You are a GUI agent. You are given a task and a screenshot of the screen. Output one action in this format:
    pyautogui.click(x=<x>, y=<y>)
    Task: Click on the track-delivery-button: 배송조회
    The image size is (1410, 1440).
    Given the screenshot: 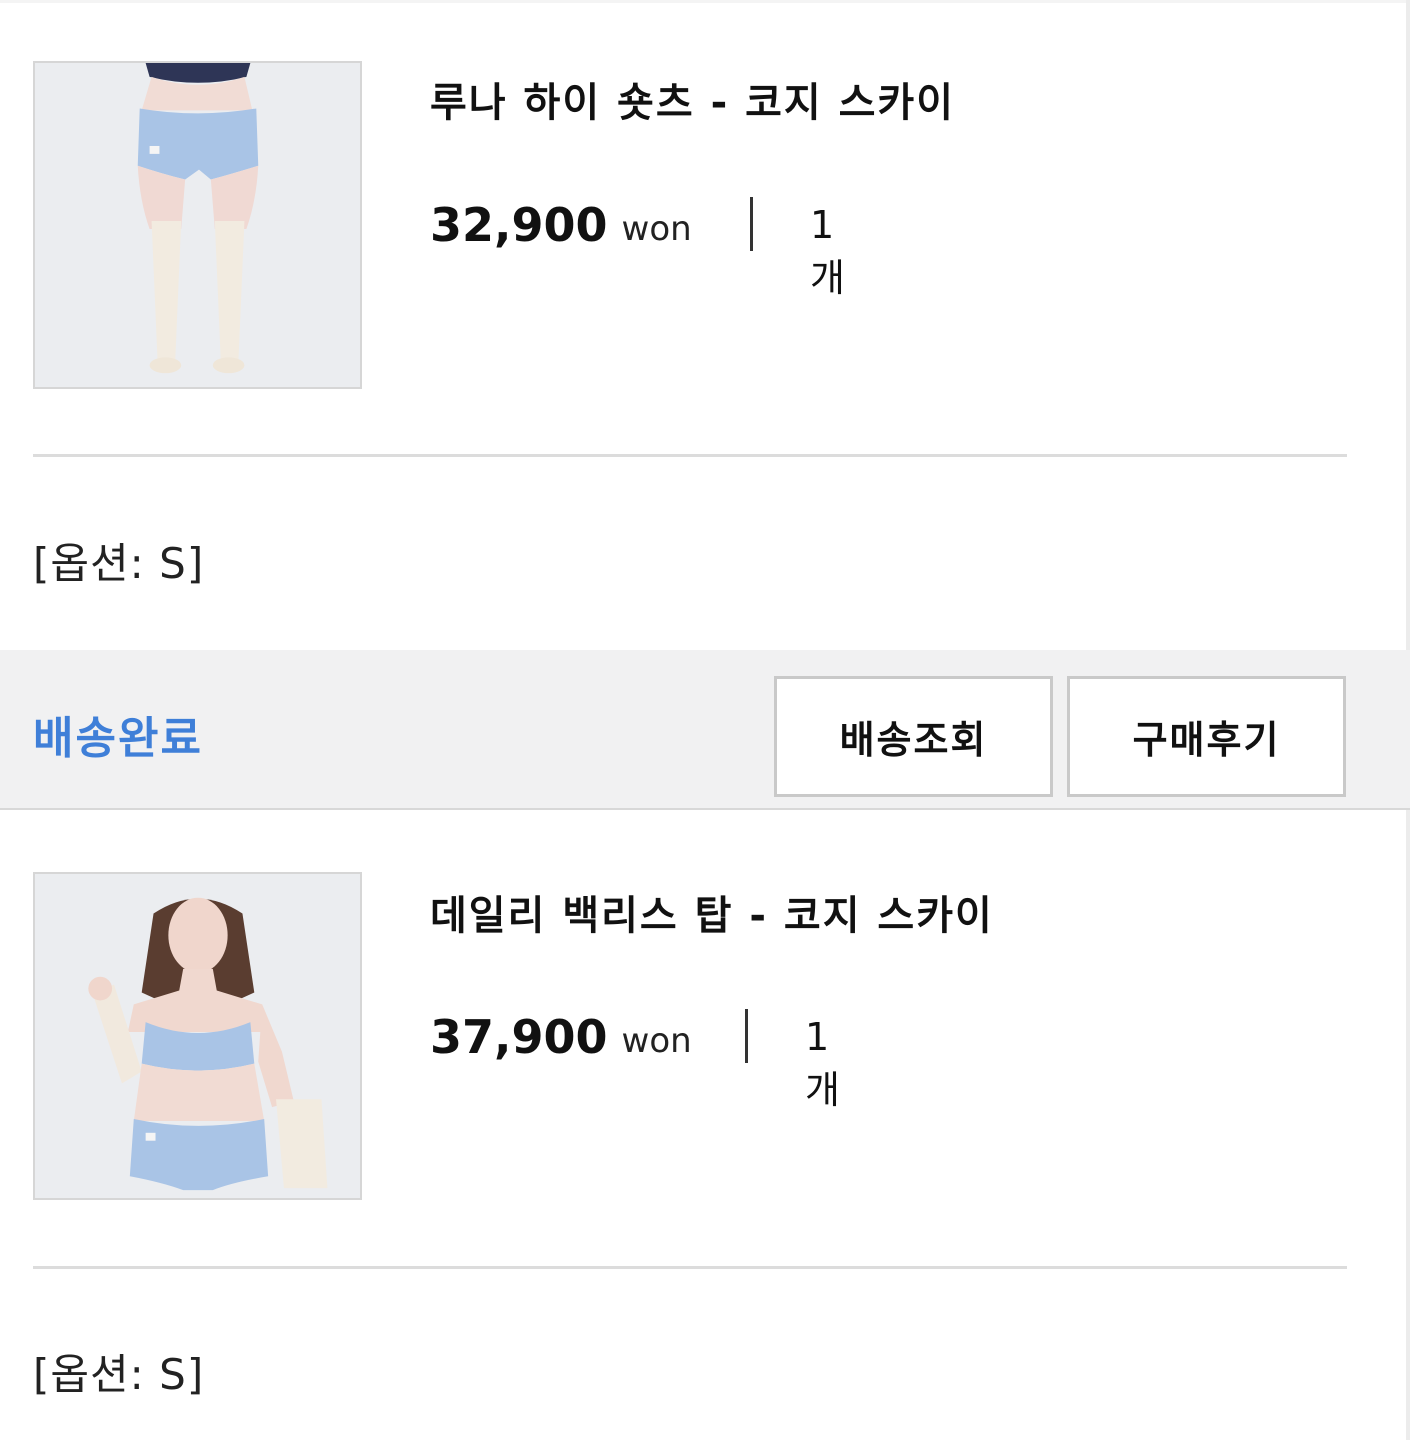 What is the action you would take?
    pyautogui.click(x=913, y=736)
    